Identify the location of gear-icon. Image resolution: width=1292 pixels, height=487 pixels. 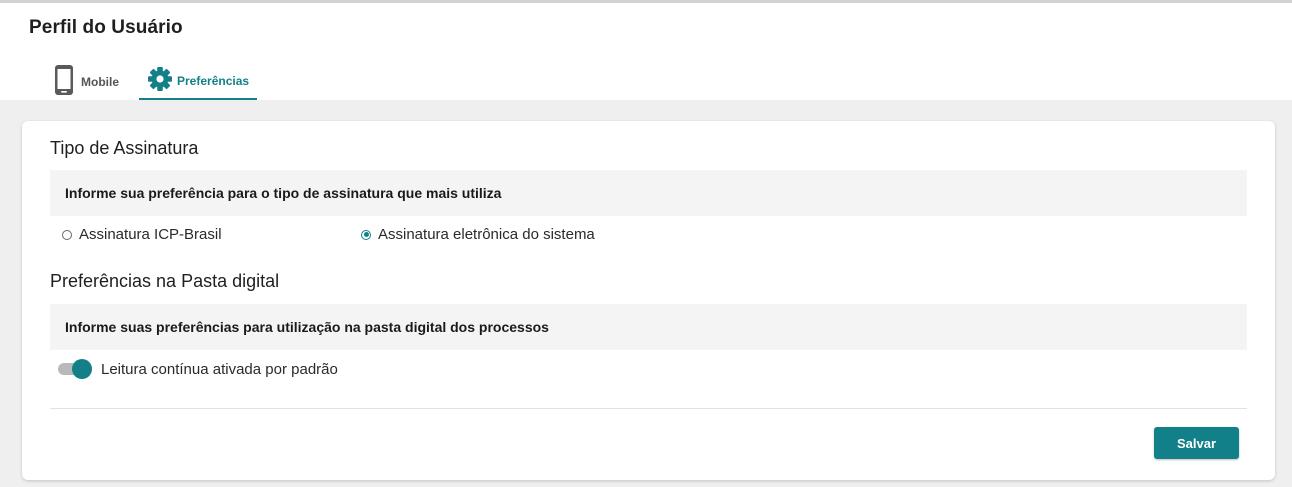
(160, 80).